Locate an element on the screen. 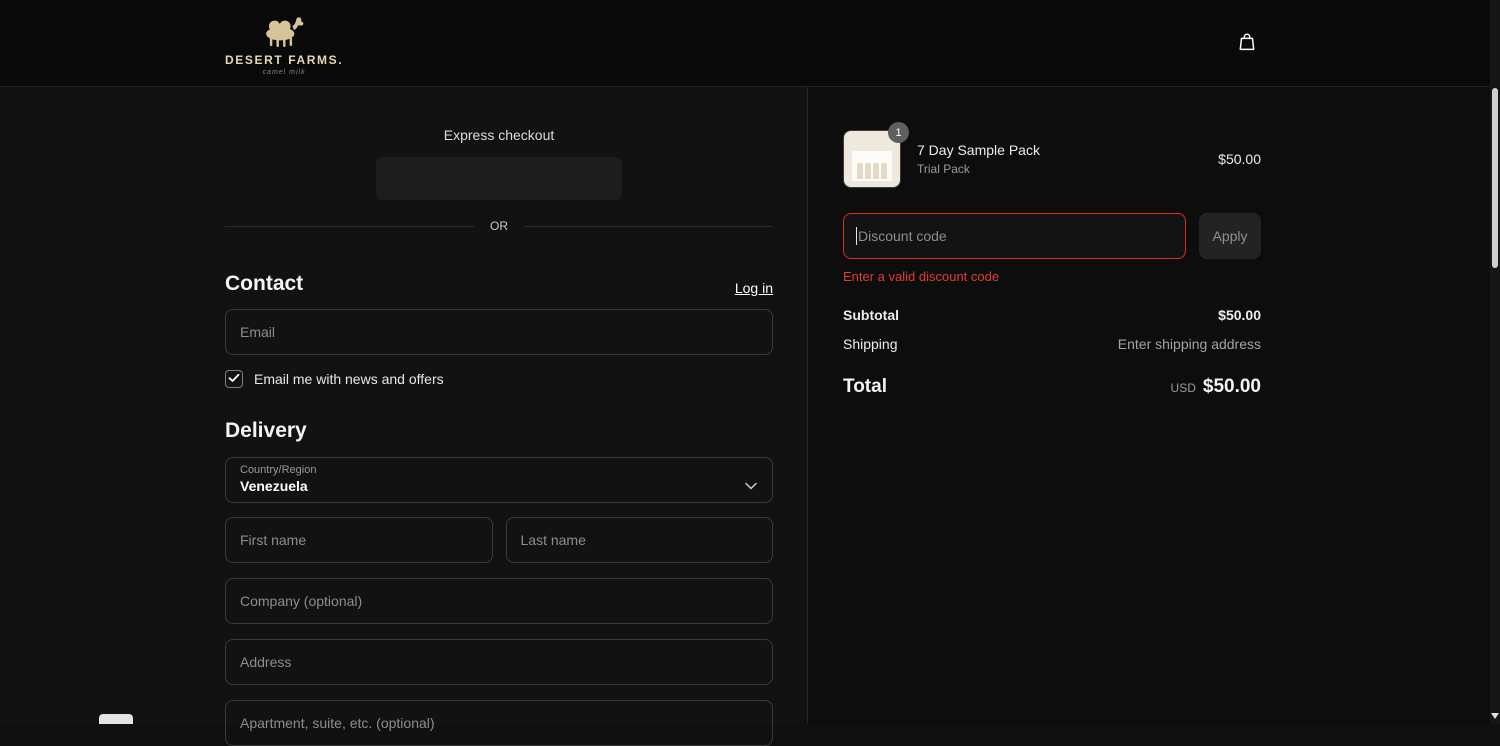 This screenshot has width=1500, height=746. text-cursor is located at coordinates (856, 236).